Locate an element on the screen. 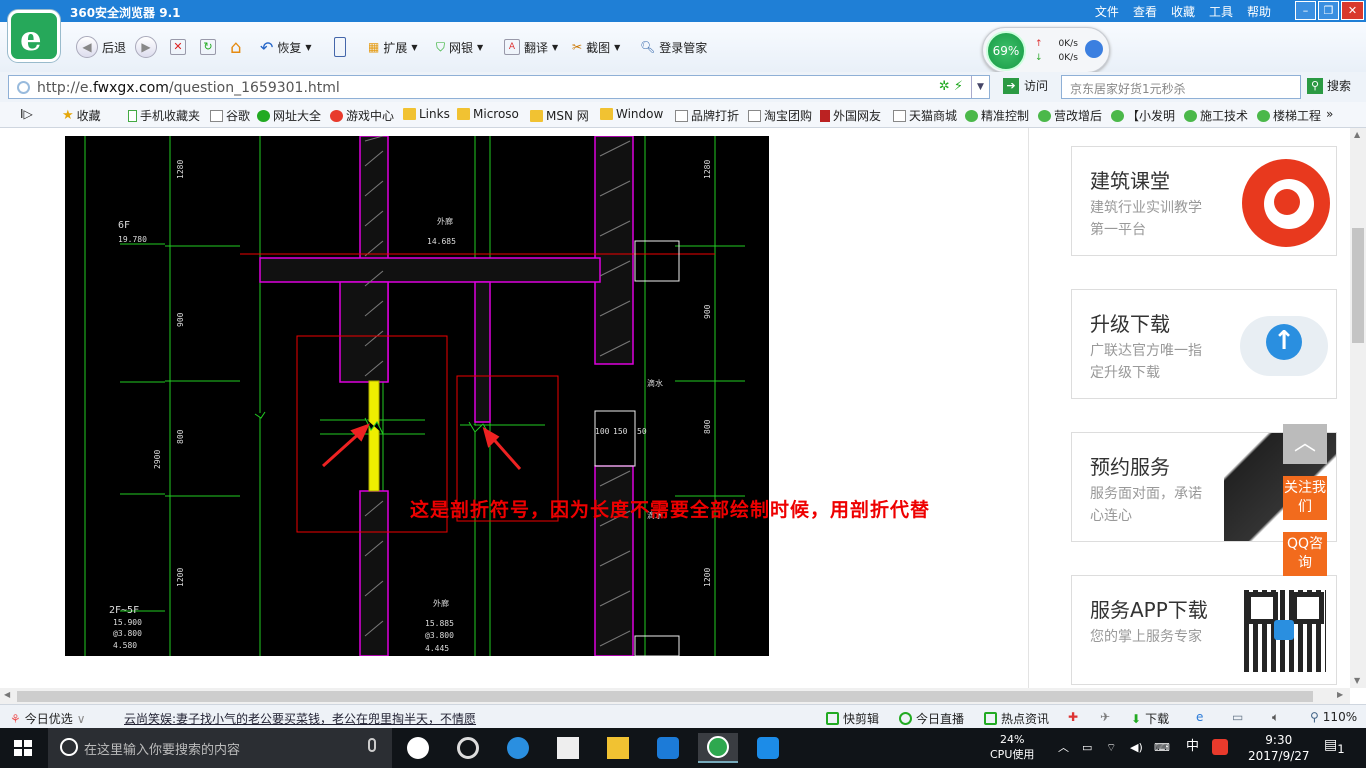  network-speed-widget: 69% ↑ 0K/s ↓ 0K/s is located at coordinates (1046, 50).